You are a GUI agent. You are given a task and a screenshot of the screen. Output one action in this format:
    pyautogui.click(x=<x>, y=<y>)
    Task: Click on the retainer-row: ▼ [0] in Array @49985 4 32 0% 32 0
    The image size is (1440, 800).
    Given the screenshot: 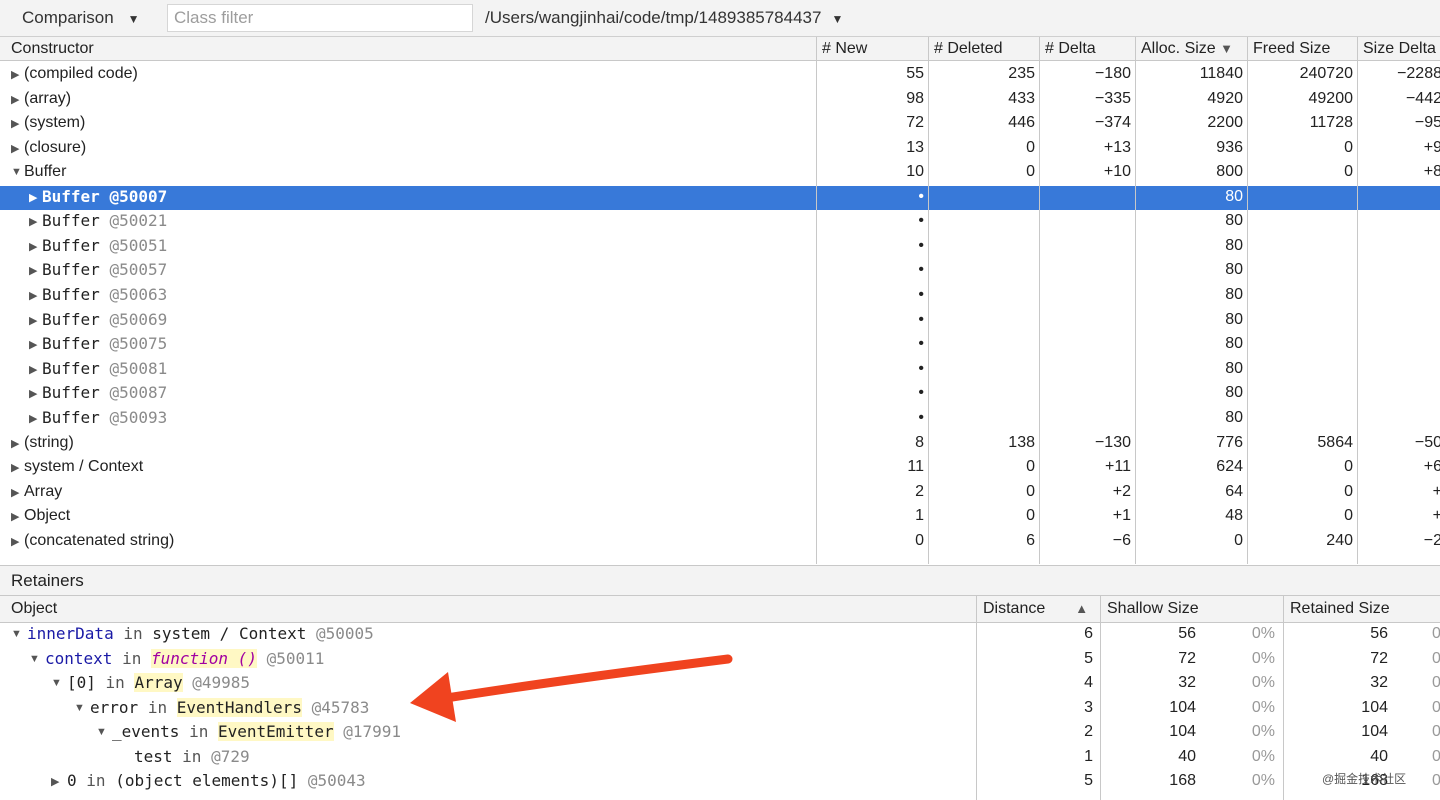 What is the action you would take?
    pyautogui.click(x=720, y=684)
    